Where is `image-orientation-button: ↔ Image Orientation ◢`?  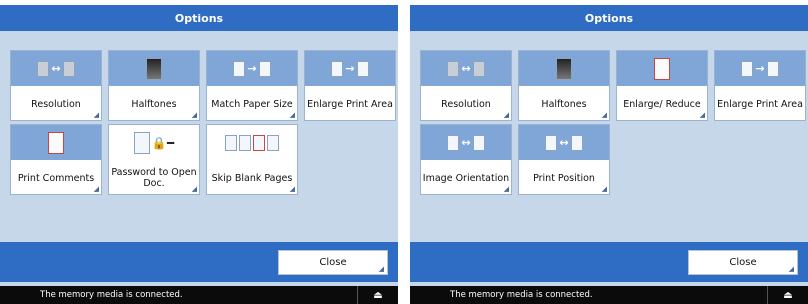
image-orientation-button: ↔ Image Orientation ◢ is located at coordinates (466, 159).